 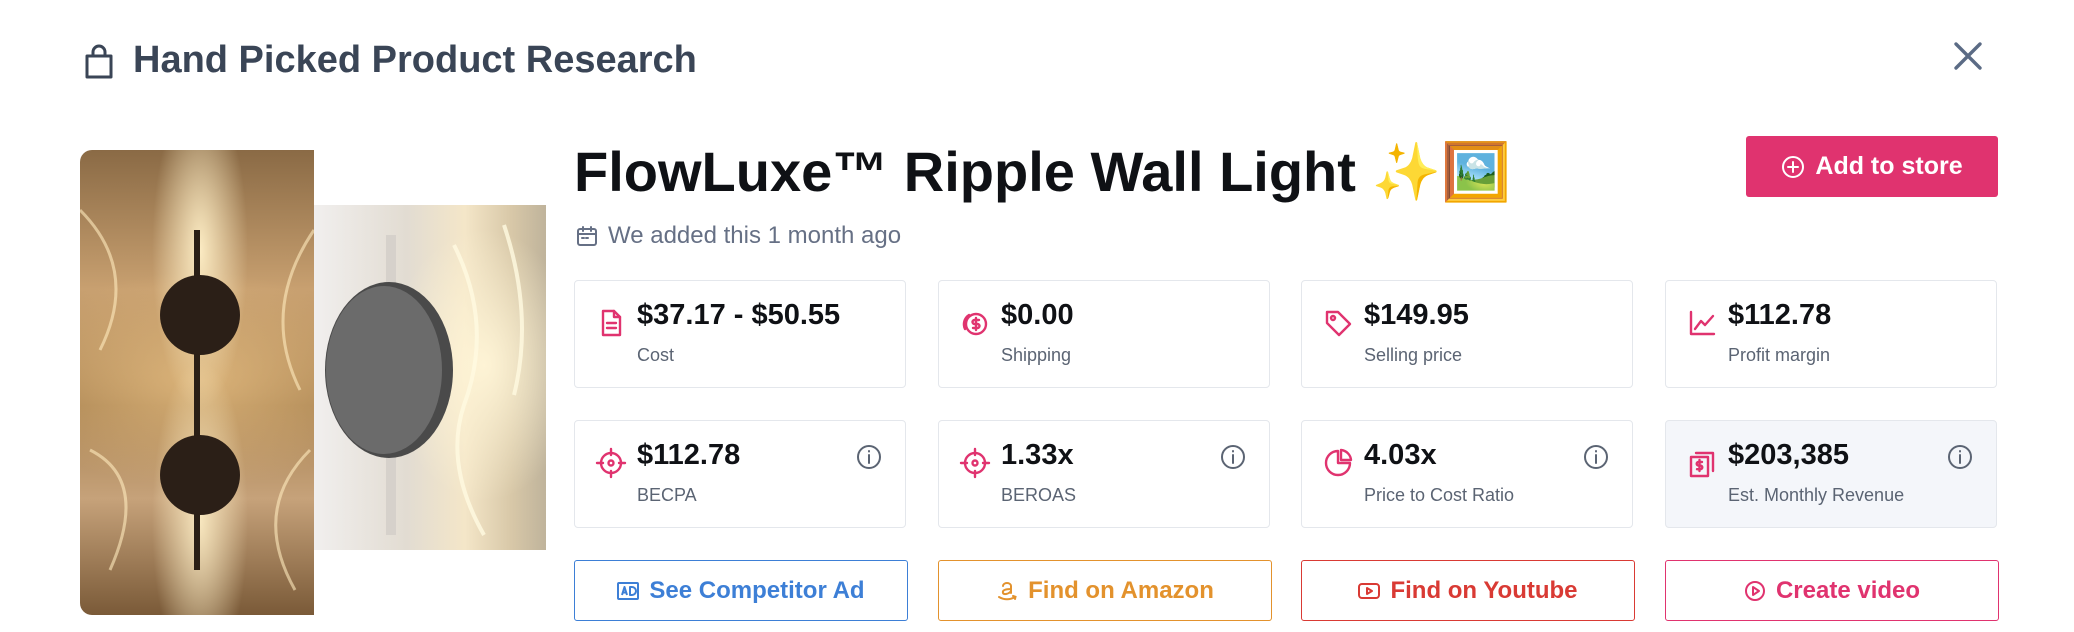 What do you see at coordinates (587, 236) in the screenshot?
I see `calendar-icon` at bounding box center [587, 236].